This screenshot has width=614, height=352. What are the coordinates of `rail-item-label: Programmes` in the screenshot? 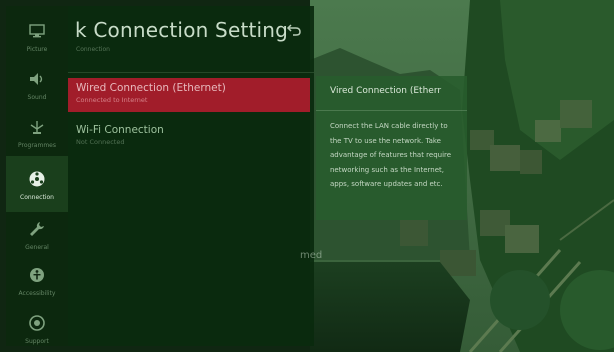 It's located at (37, 145).